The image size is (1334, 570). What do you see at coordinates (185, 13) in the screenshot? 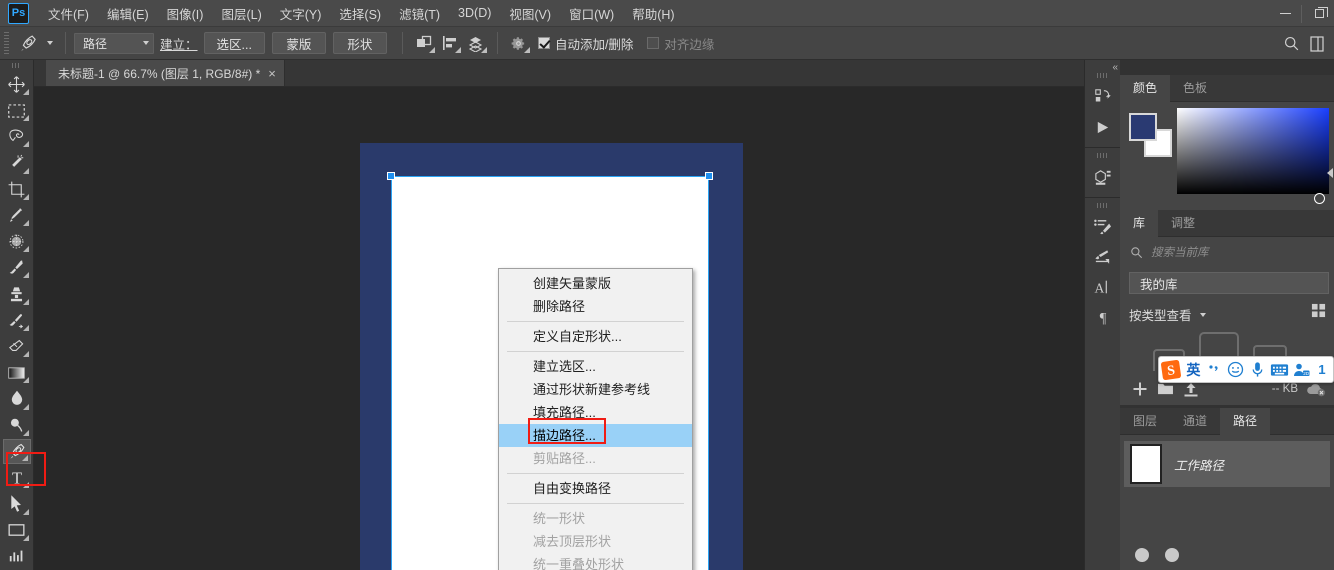
I see `menu-image: 图像(I)` at bounding box center [185, 13].